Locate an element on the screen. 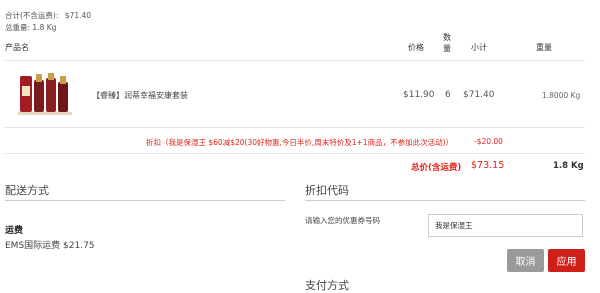 This screenshot has width=600, height=293. subtotal-summary: 合计(不含运费): $71.40 is located at coordinates (48, 15).